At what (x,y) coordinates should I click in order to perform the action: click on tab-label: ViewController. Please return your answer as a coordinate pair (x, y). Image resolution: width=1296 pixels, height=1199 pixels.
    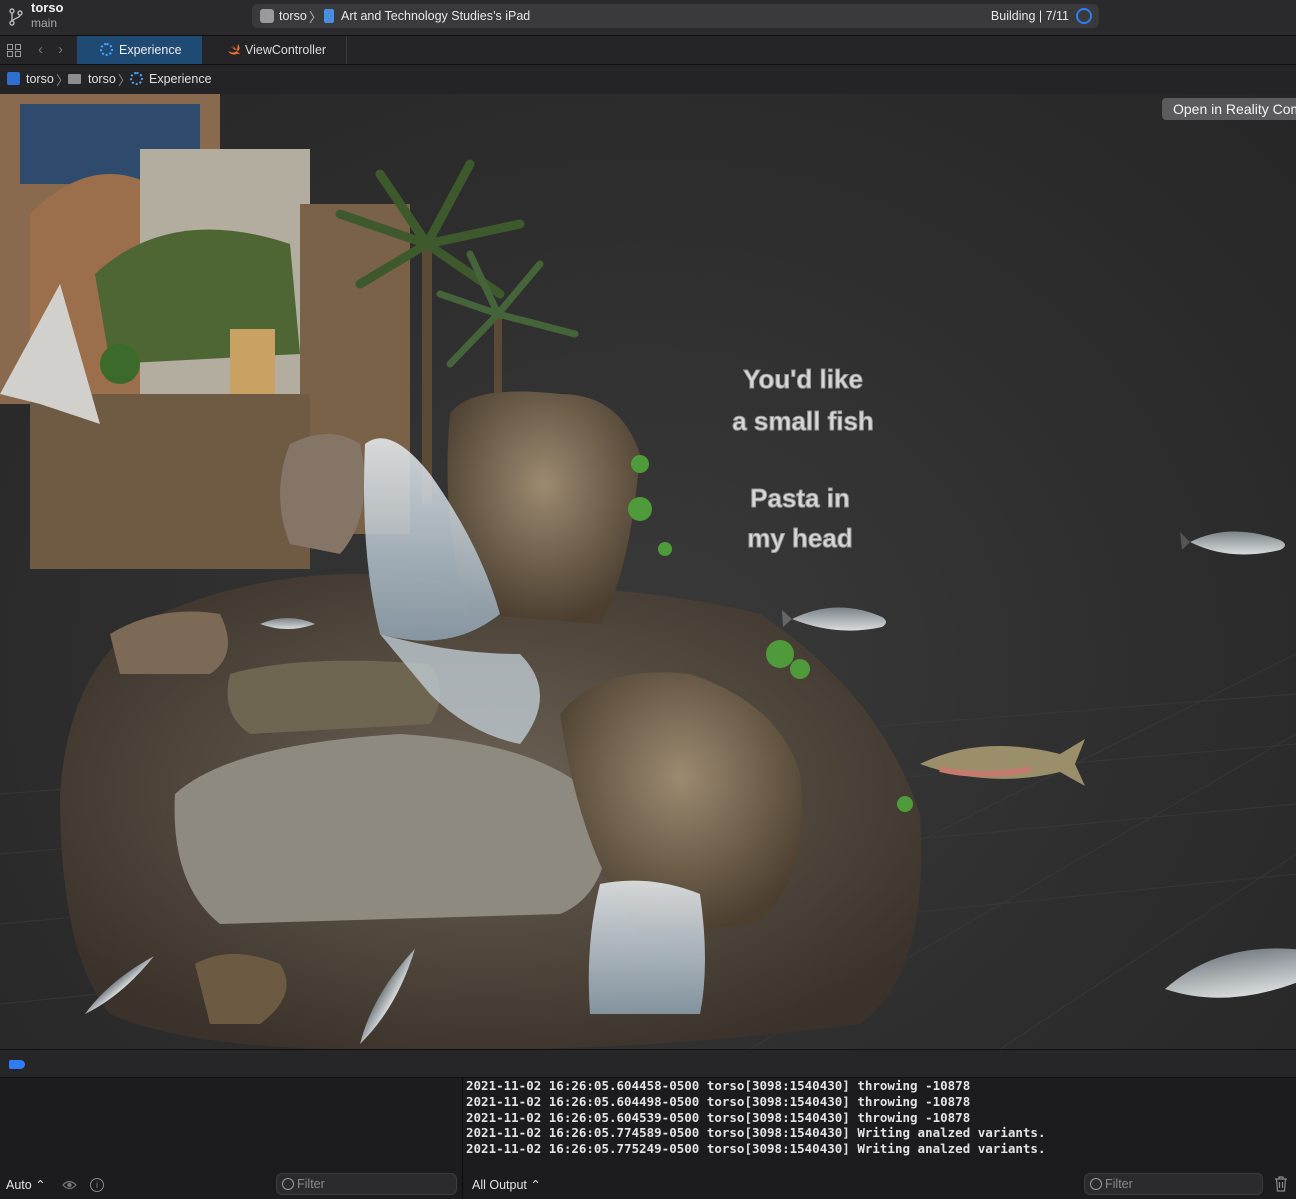
    Looking at the image, I should click on (286, 50).